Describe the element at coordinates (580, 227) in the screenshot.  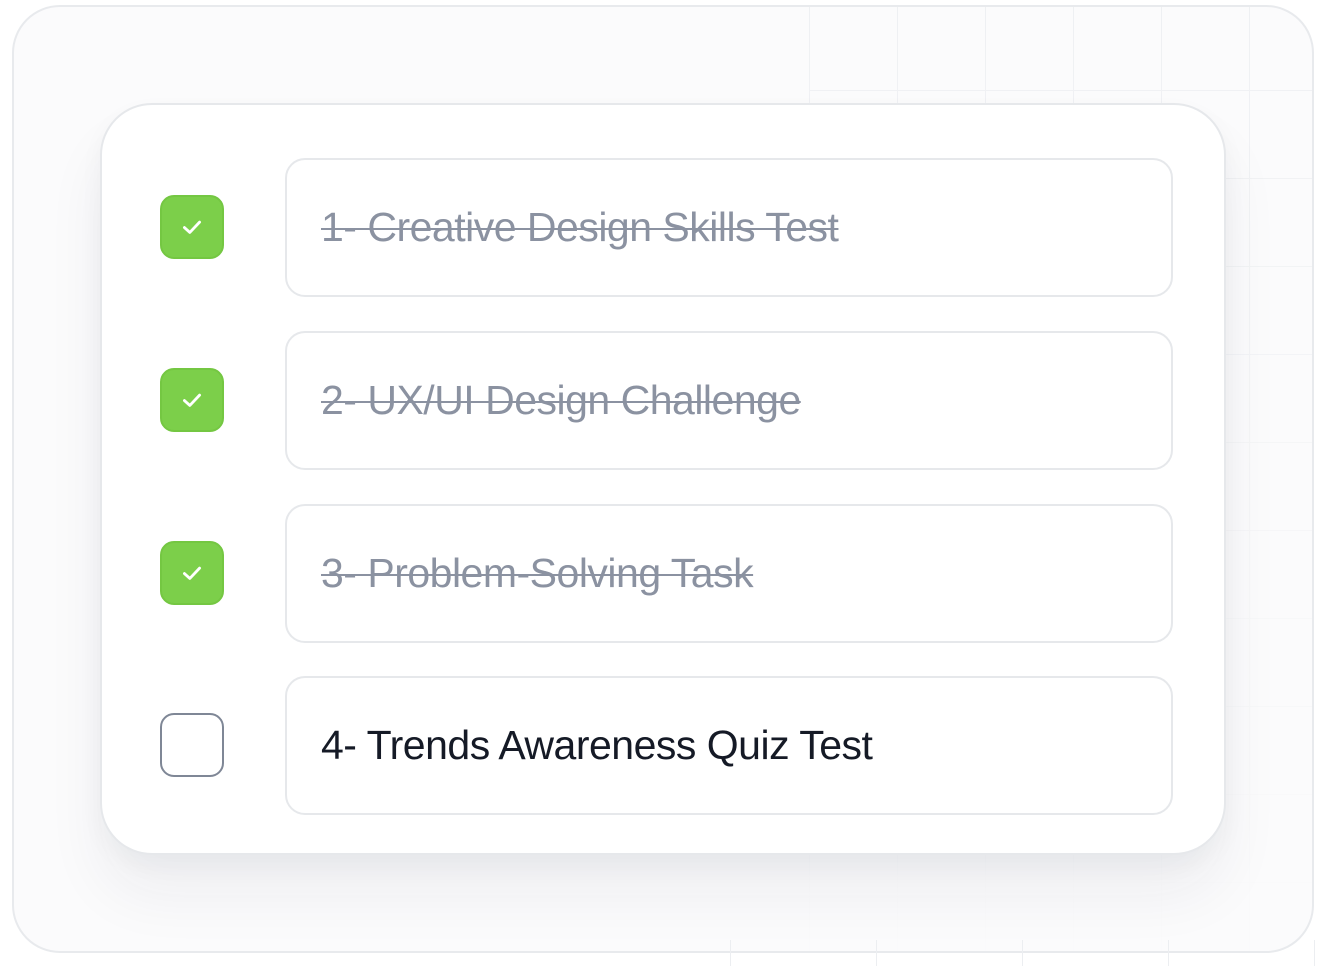
I see `task-label: 1- Creative Design Skills Test` at that location.